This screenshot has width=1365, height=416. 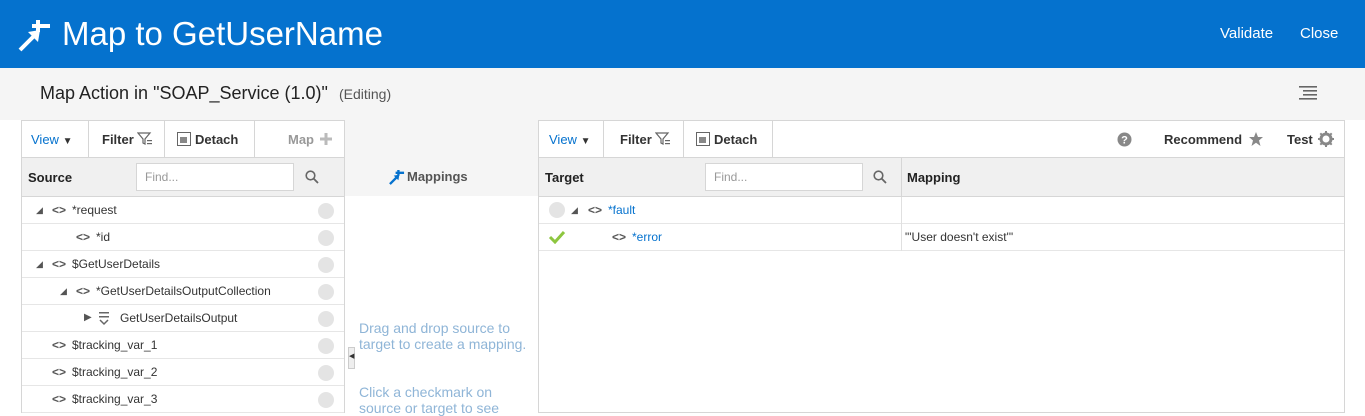 What do you see at coordinates (934, 177) in the screenshot?
I see `mapping-column-label: Mapping` at bounding box center [934, 177].